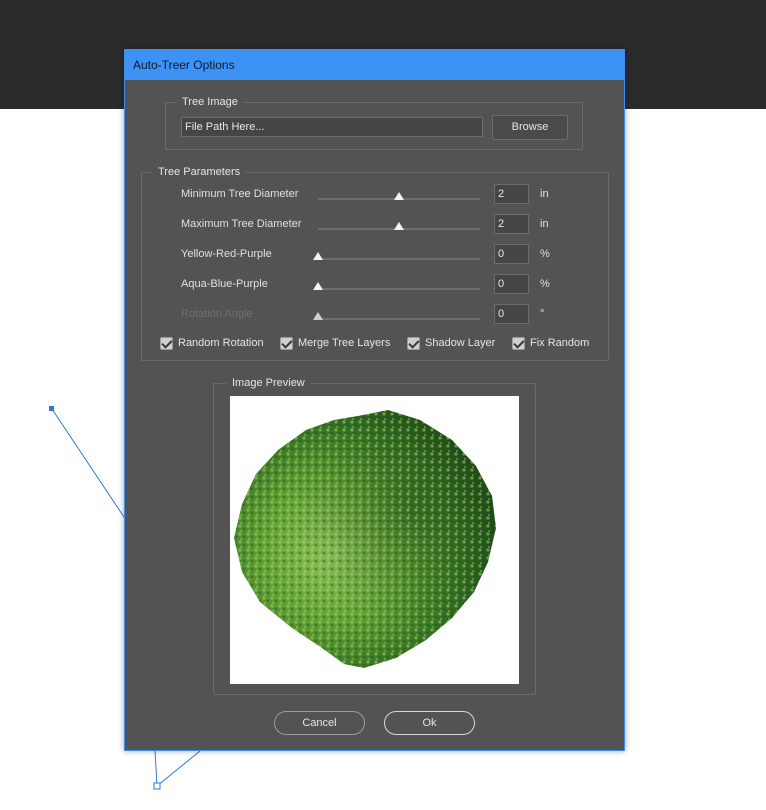 The height and width of the screenshot is (810, 766). What do you see at coordinates (511, 284) in the screenshot?
I see `aqua-blue-purple-field: 0` at bounding box center [511, 284].